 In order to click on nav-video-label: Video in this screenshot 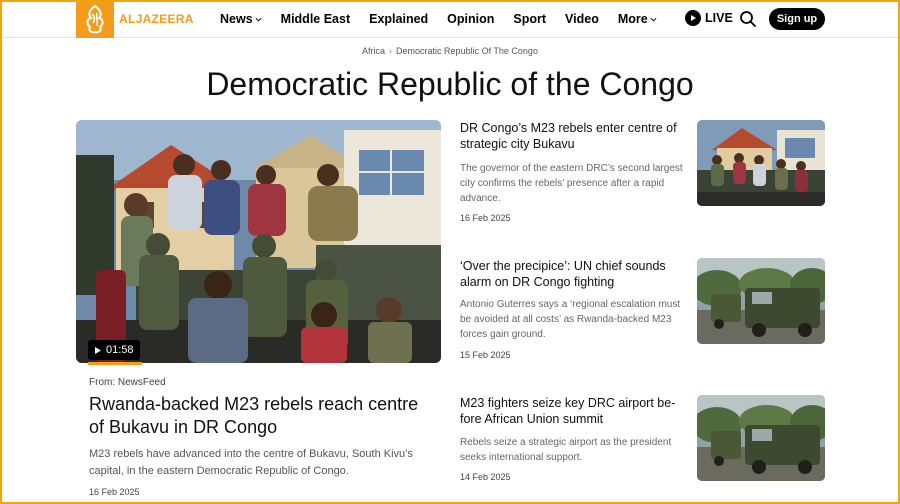, I will do `click(582, 19)`.